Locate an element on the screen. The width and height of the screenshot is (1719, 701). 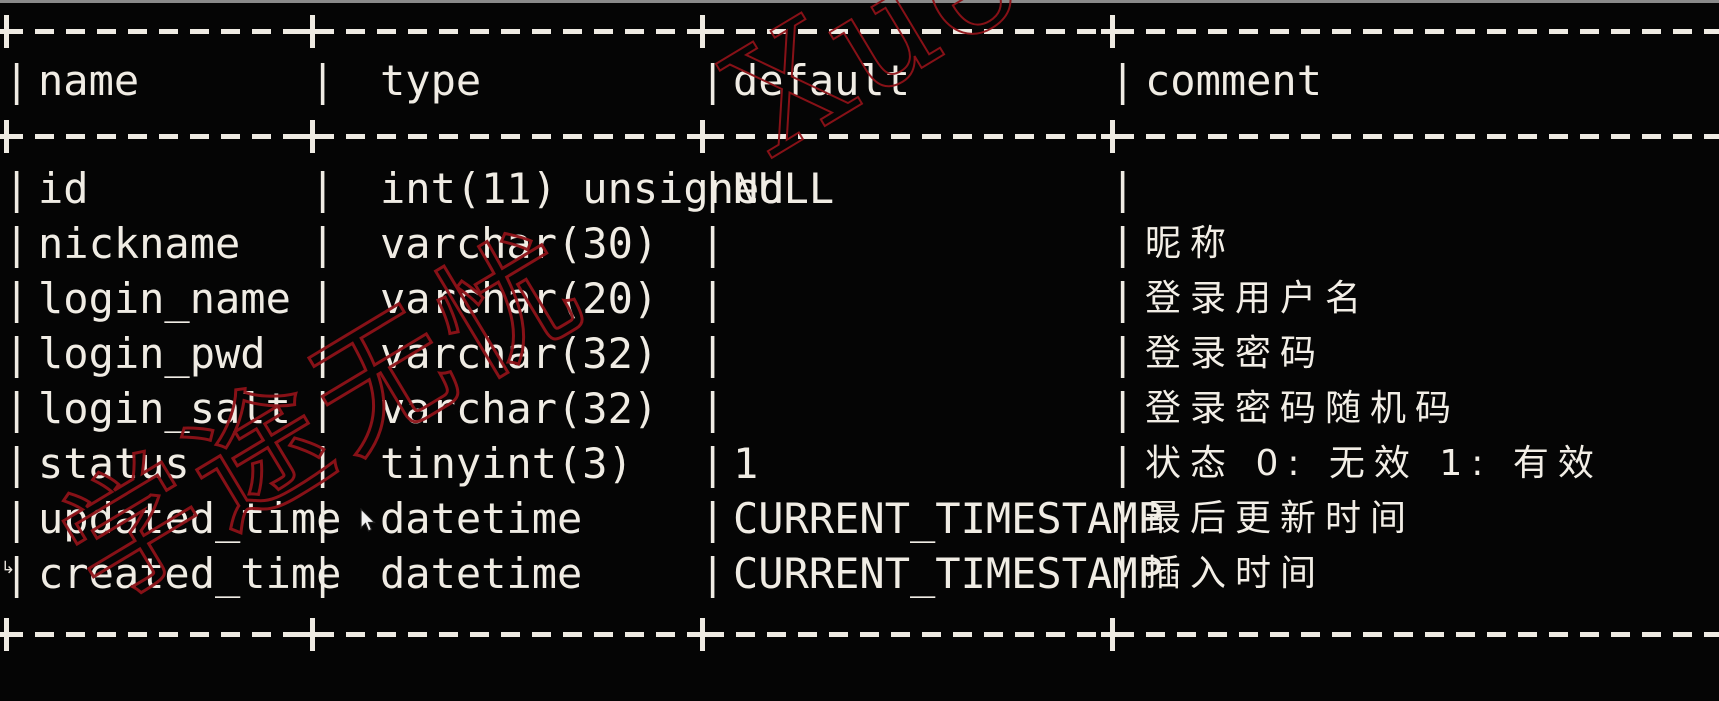
cell-name: nickname is located at coordinates (139, 243).